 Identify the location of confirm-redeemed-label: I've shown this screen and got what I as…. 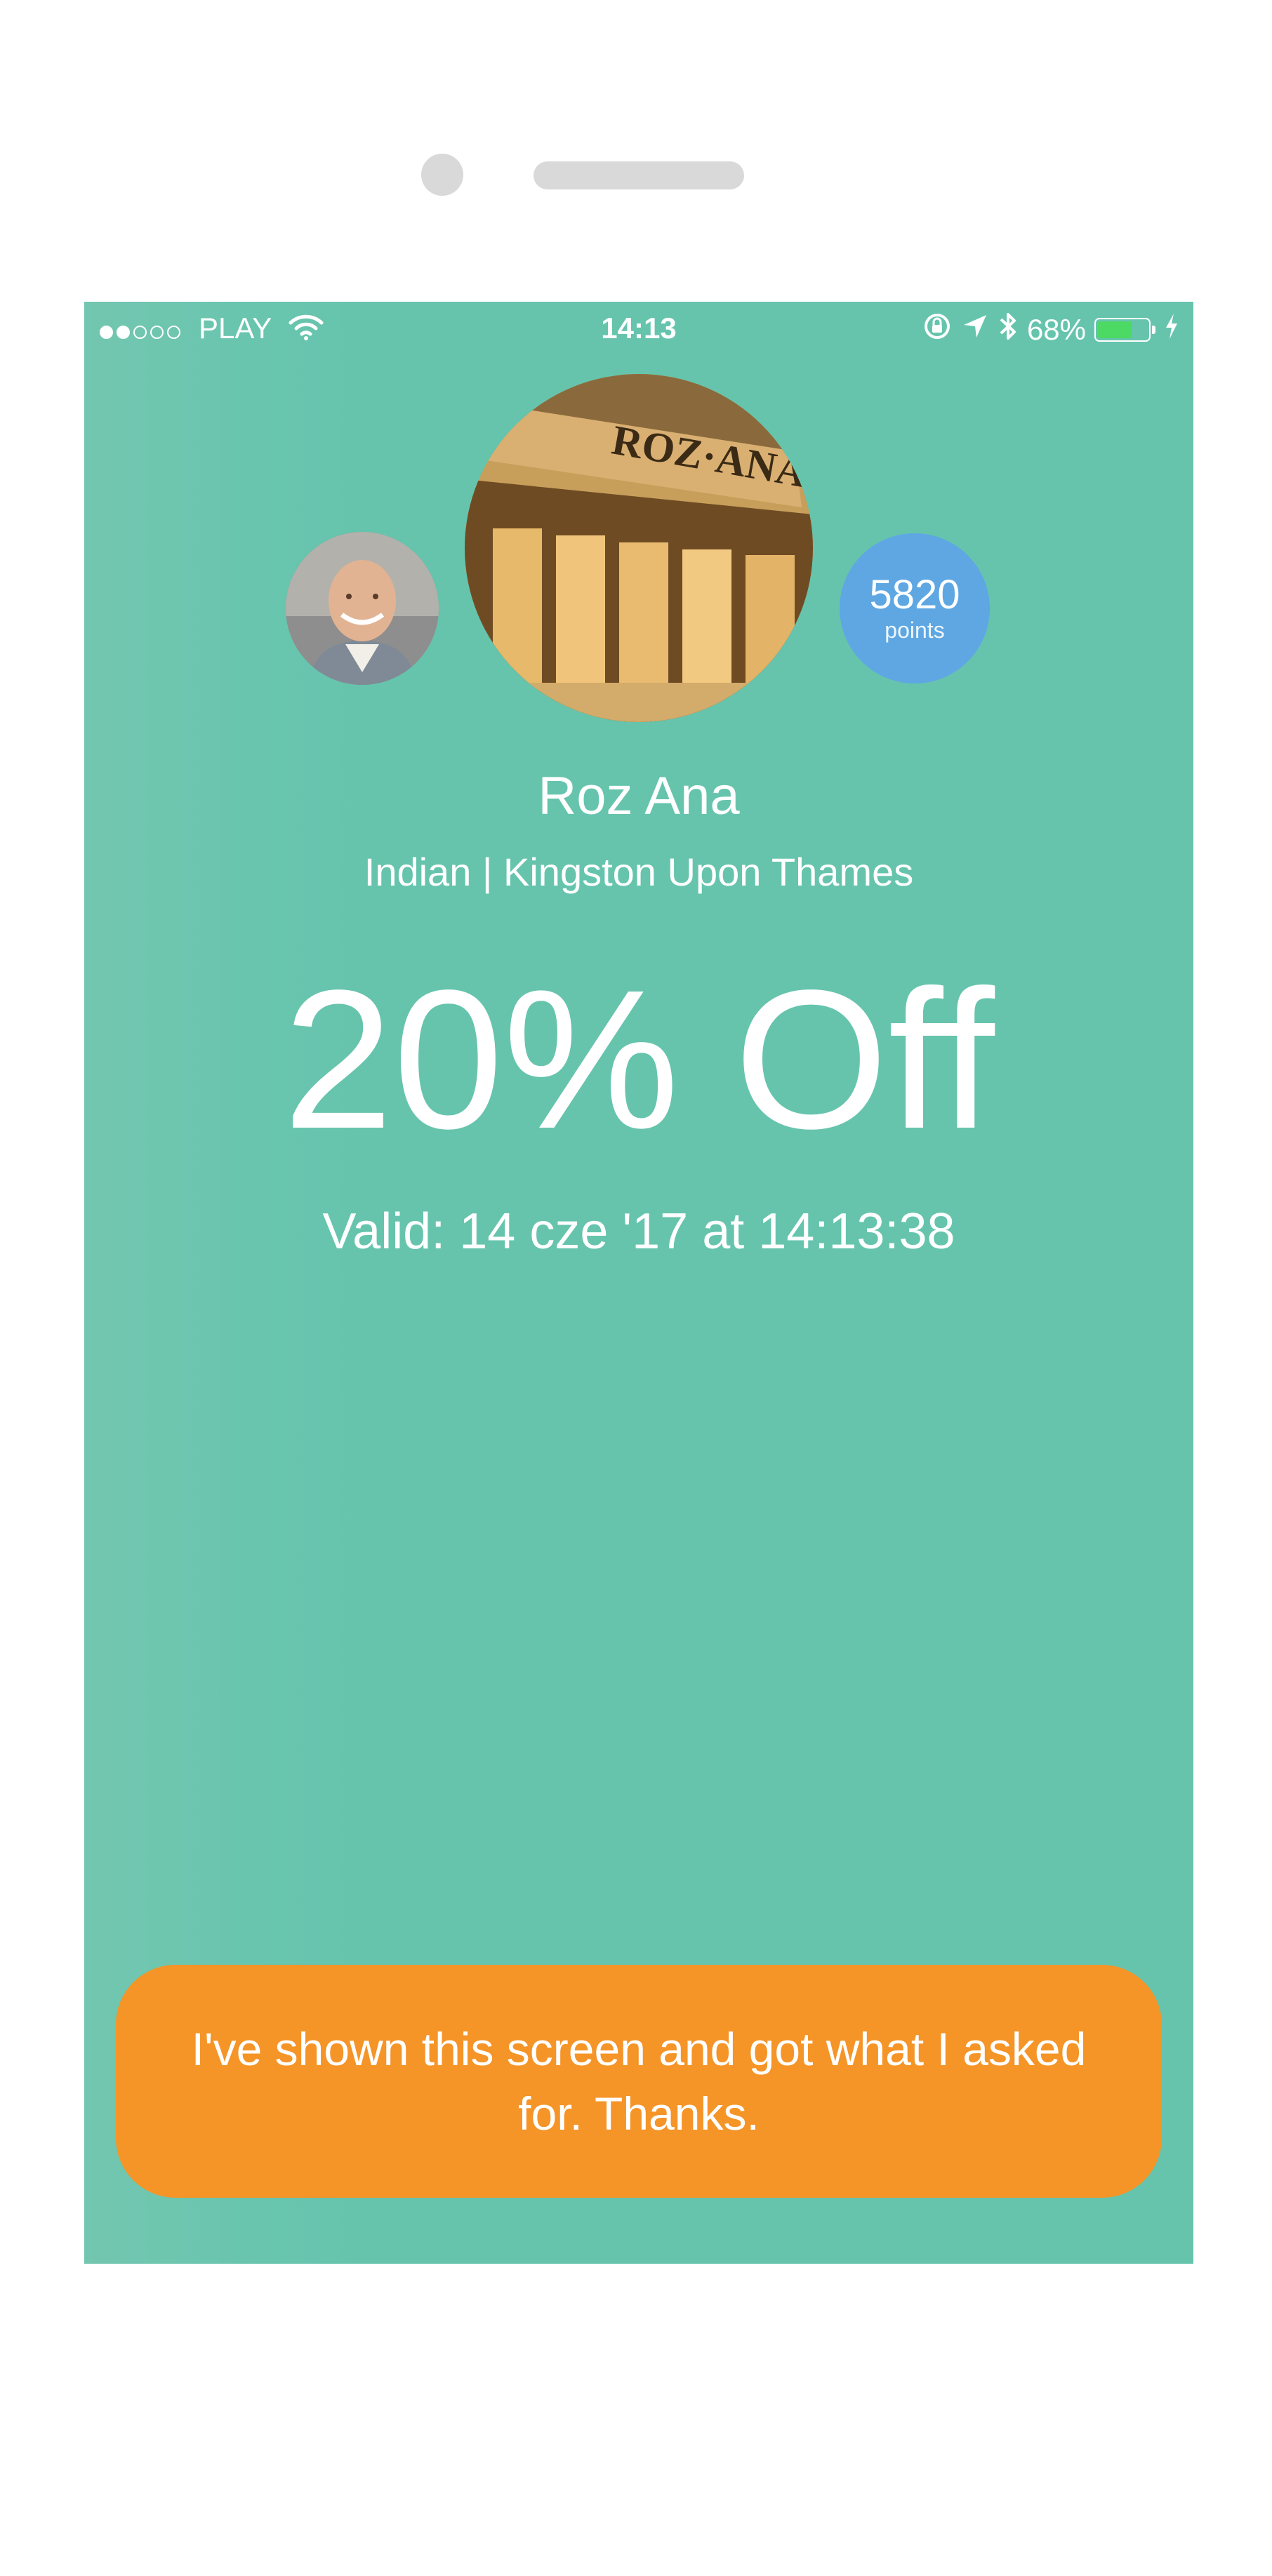
(639, 2081).